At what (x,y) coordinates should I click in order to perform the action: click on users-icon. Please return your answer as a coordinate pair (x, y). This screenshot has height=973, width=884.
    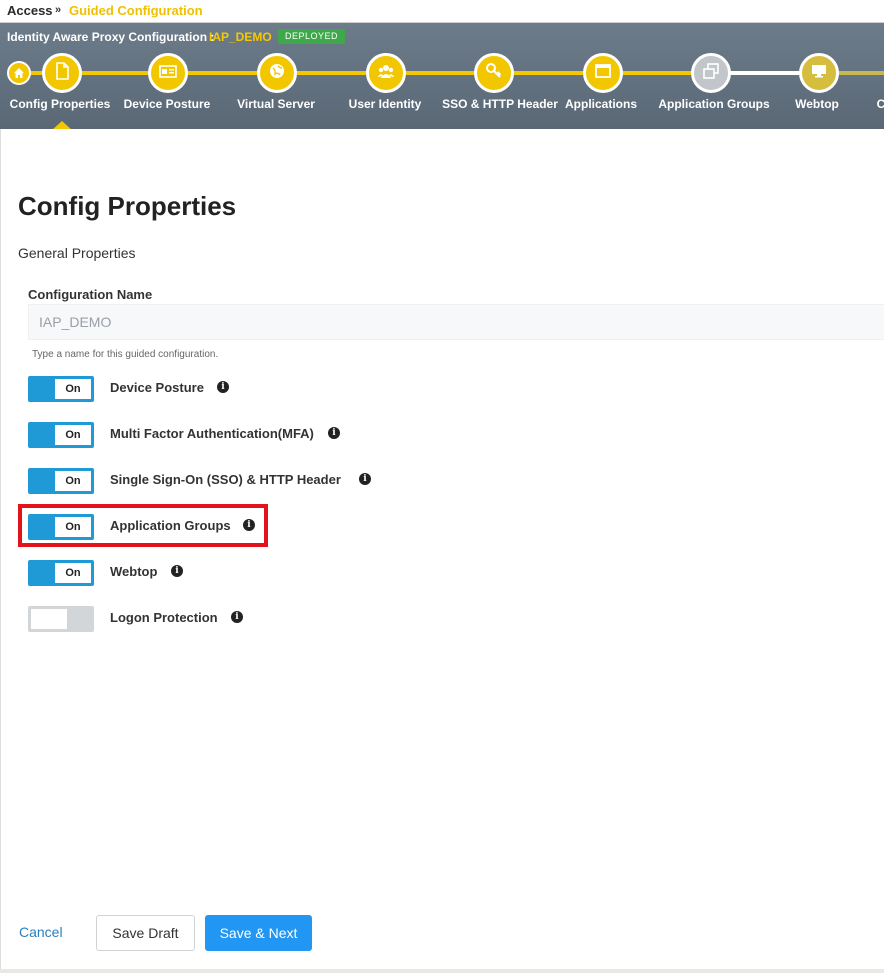
    Looking at the image, I should click on (386, 73).